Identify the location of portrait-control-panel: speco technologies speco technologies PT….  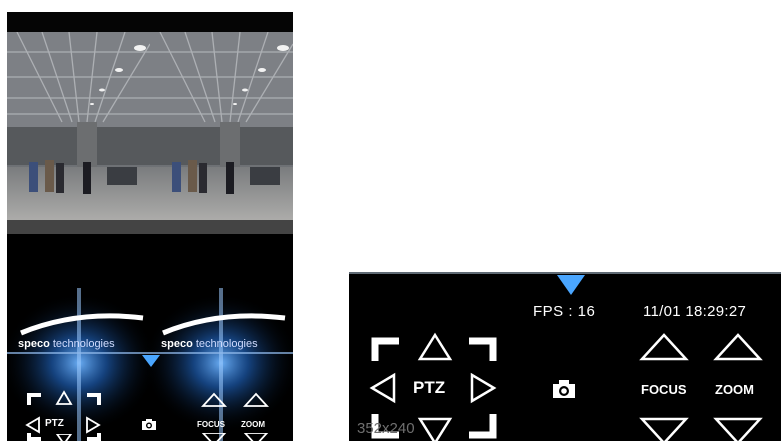
(150, 364).